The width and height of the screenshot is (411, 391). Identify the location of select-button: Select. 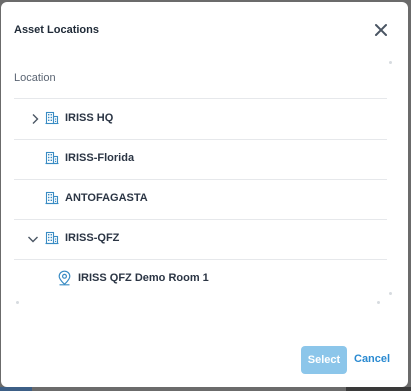
(324, 360).